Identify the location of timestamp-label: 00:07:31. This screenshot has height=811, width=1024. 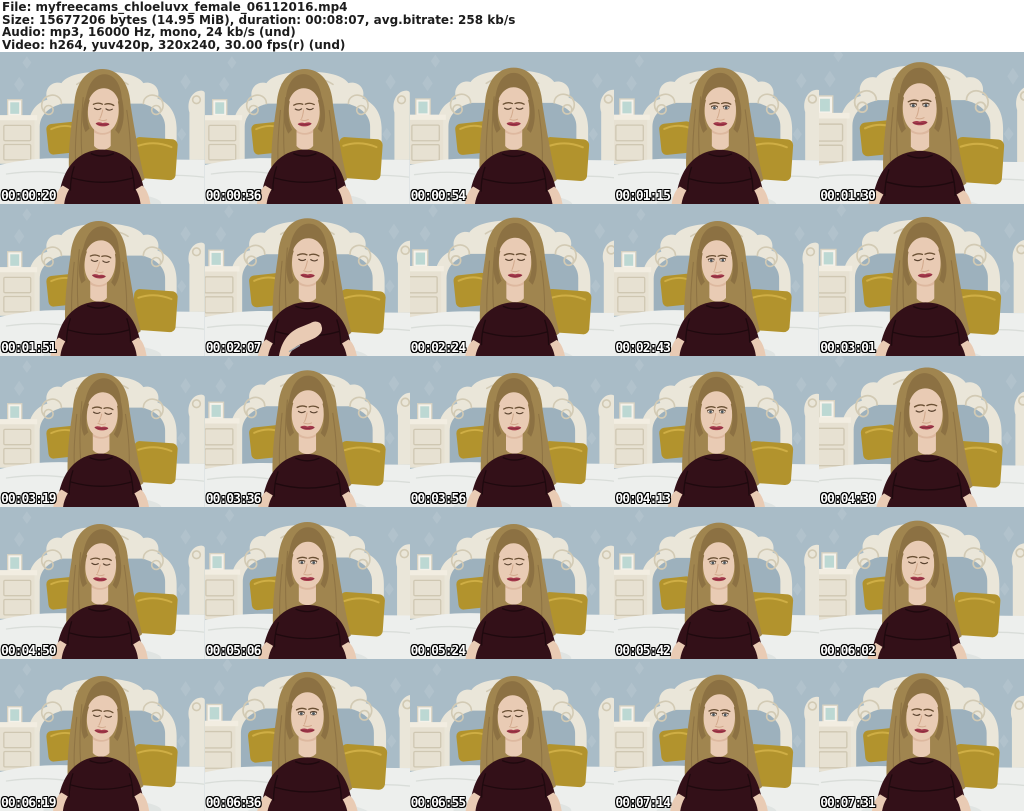
(848, 803).